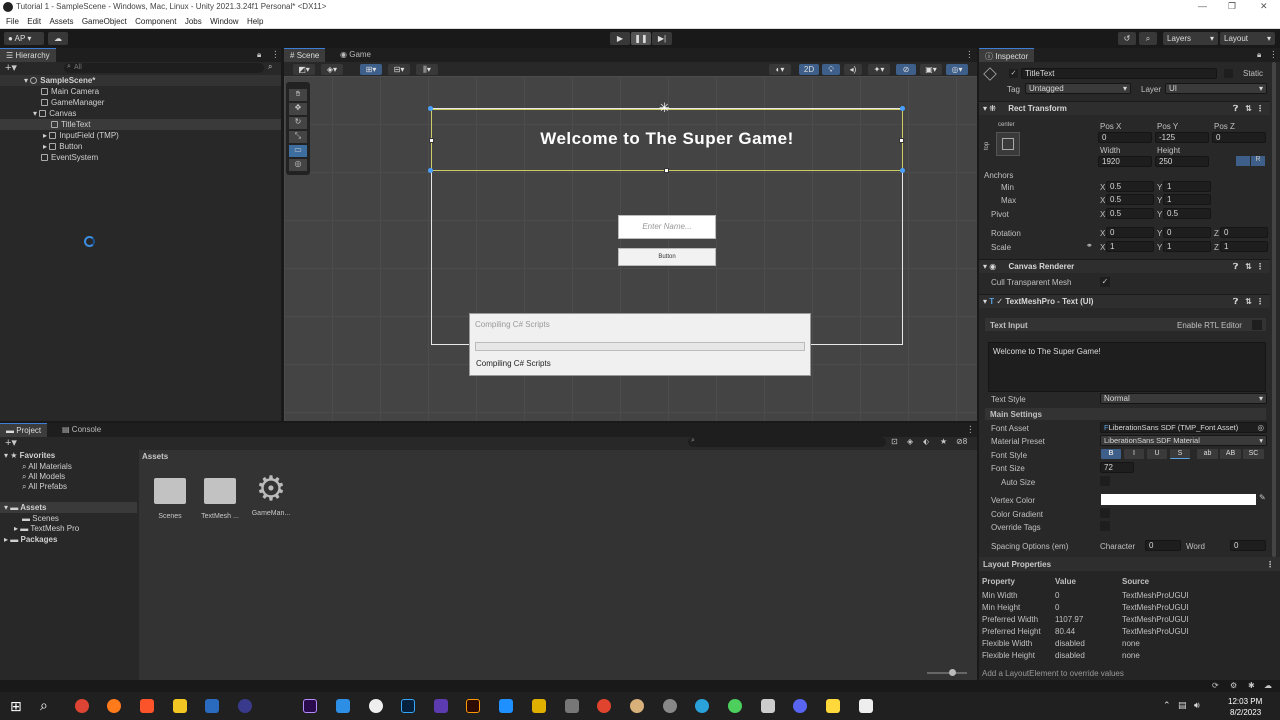  Describe the element at coordinates (1215, 685) in the screenshot. I see `progress-status-icon: ⟳` at that location.